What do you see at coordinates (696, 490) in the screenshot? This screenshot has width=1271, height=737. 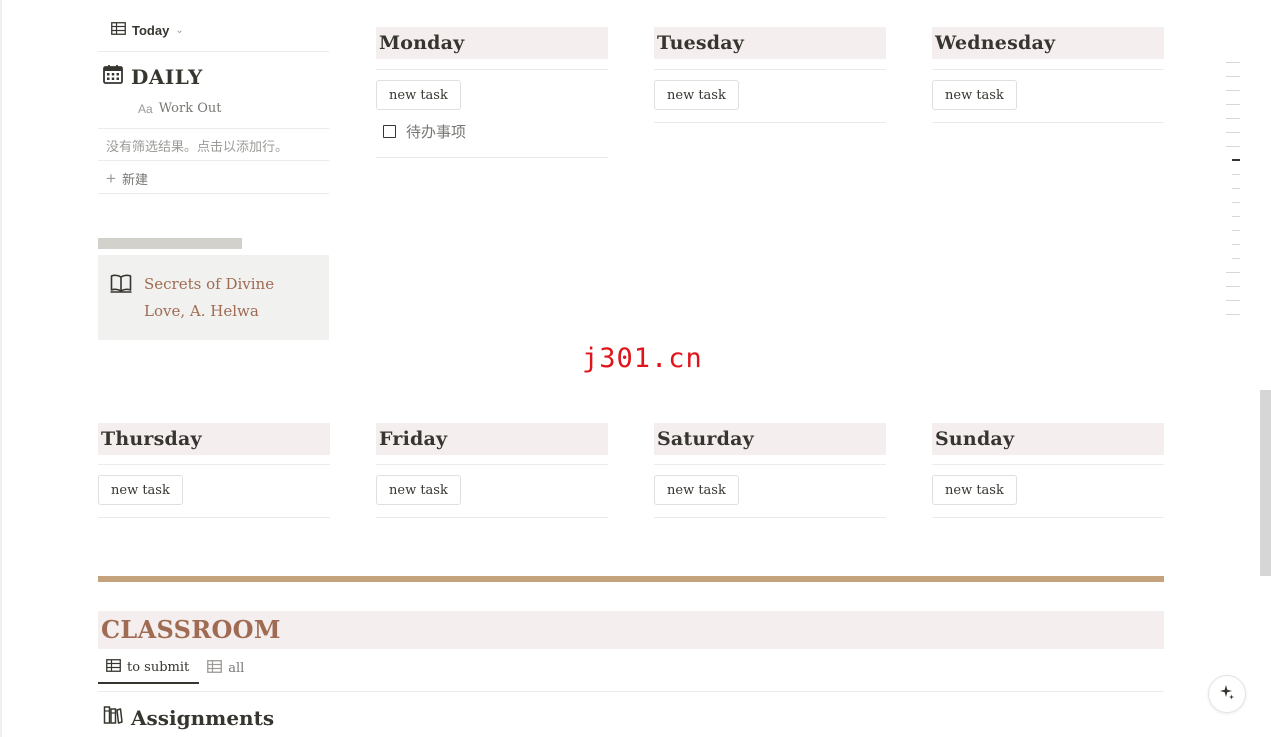 I see `new-task-button-saturday: new task` at bounding box center [696, 490].